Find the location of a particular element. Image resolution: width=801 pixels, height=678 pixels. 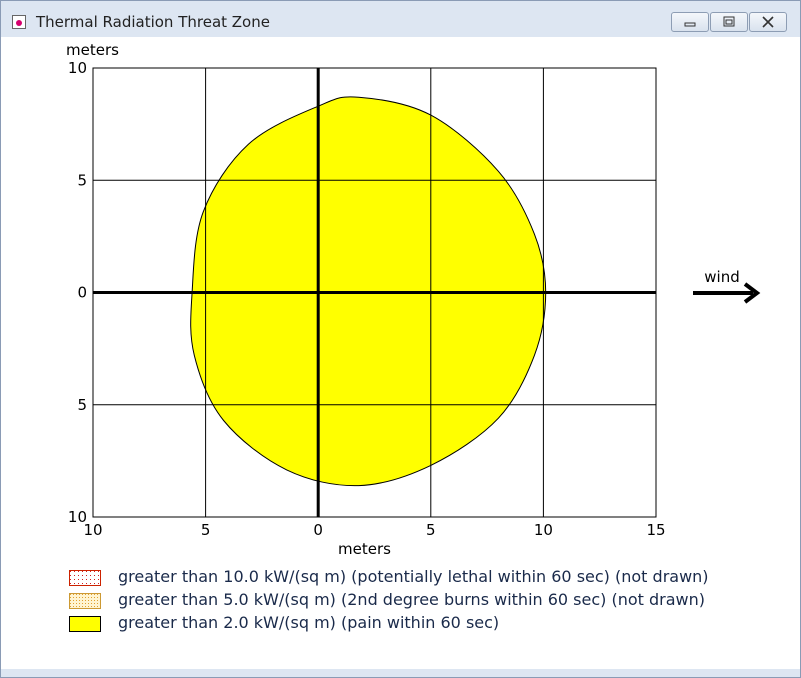

minimize-button is located at coordinates (690, 22).